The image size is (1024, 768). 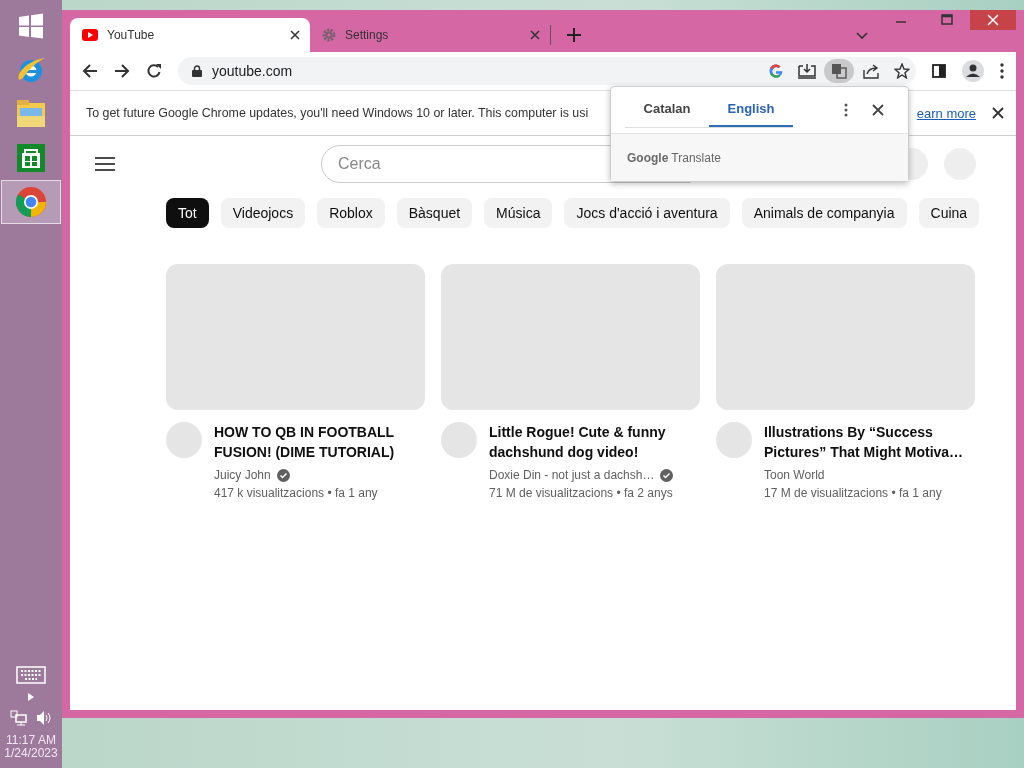 What do you see at coordinates (31, 158) in the screenshot?
I see `bag-icon` at bounding box center [31, 158].